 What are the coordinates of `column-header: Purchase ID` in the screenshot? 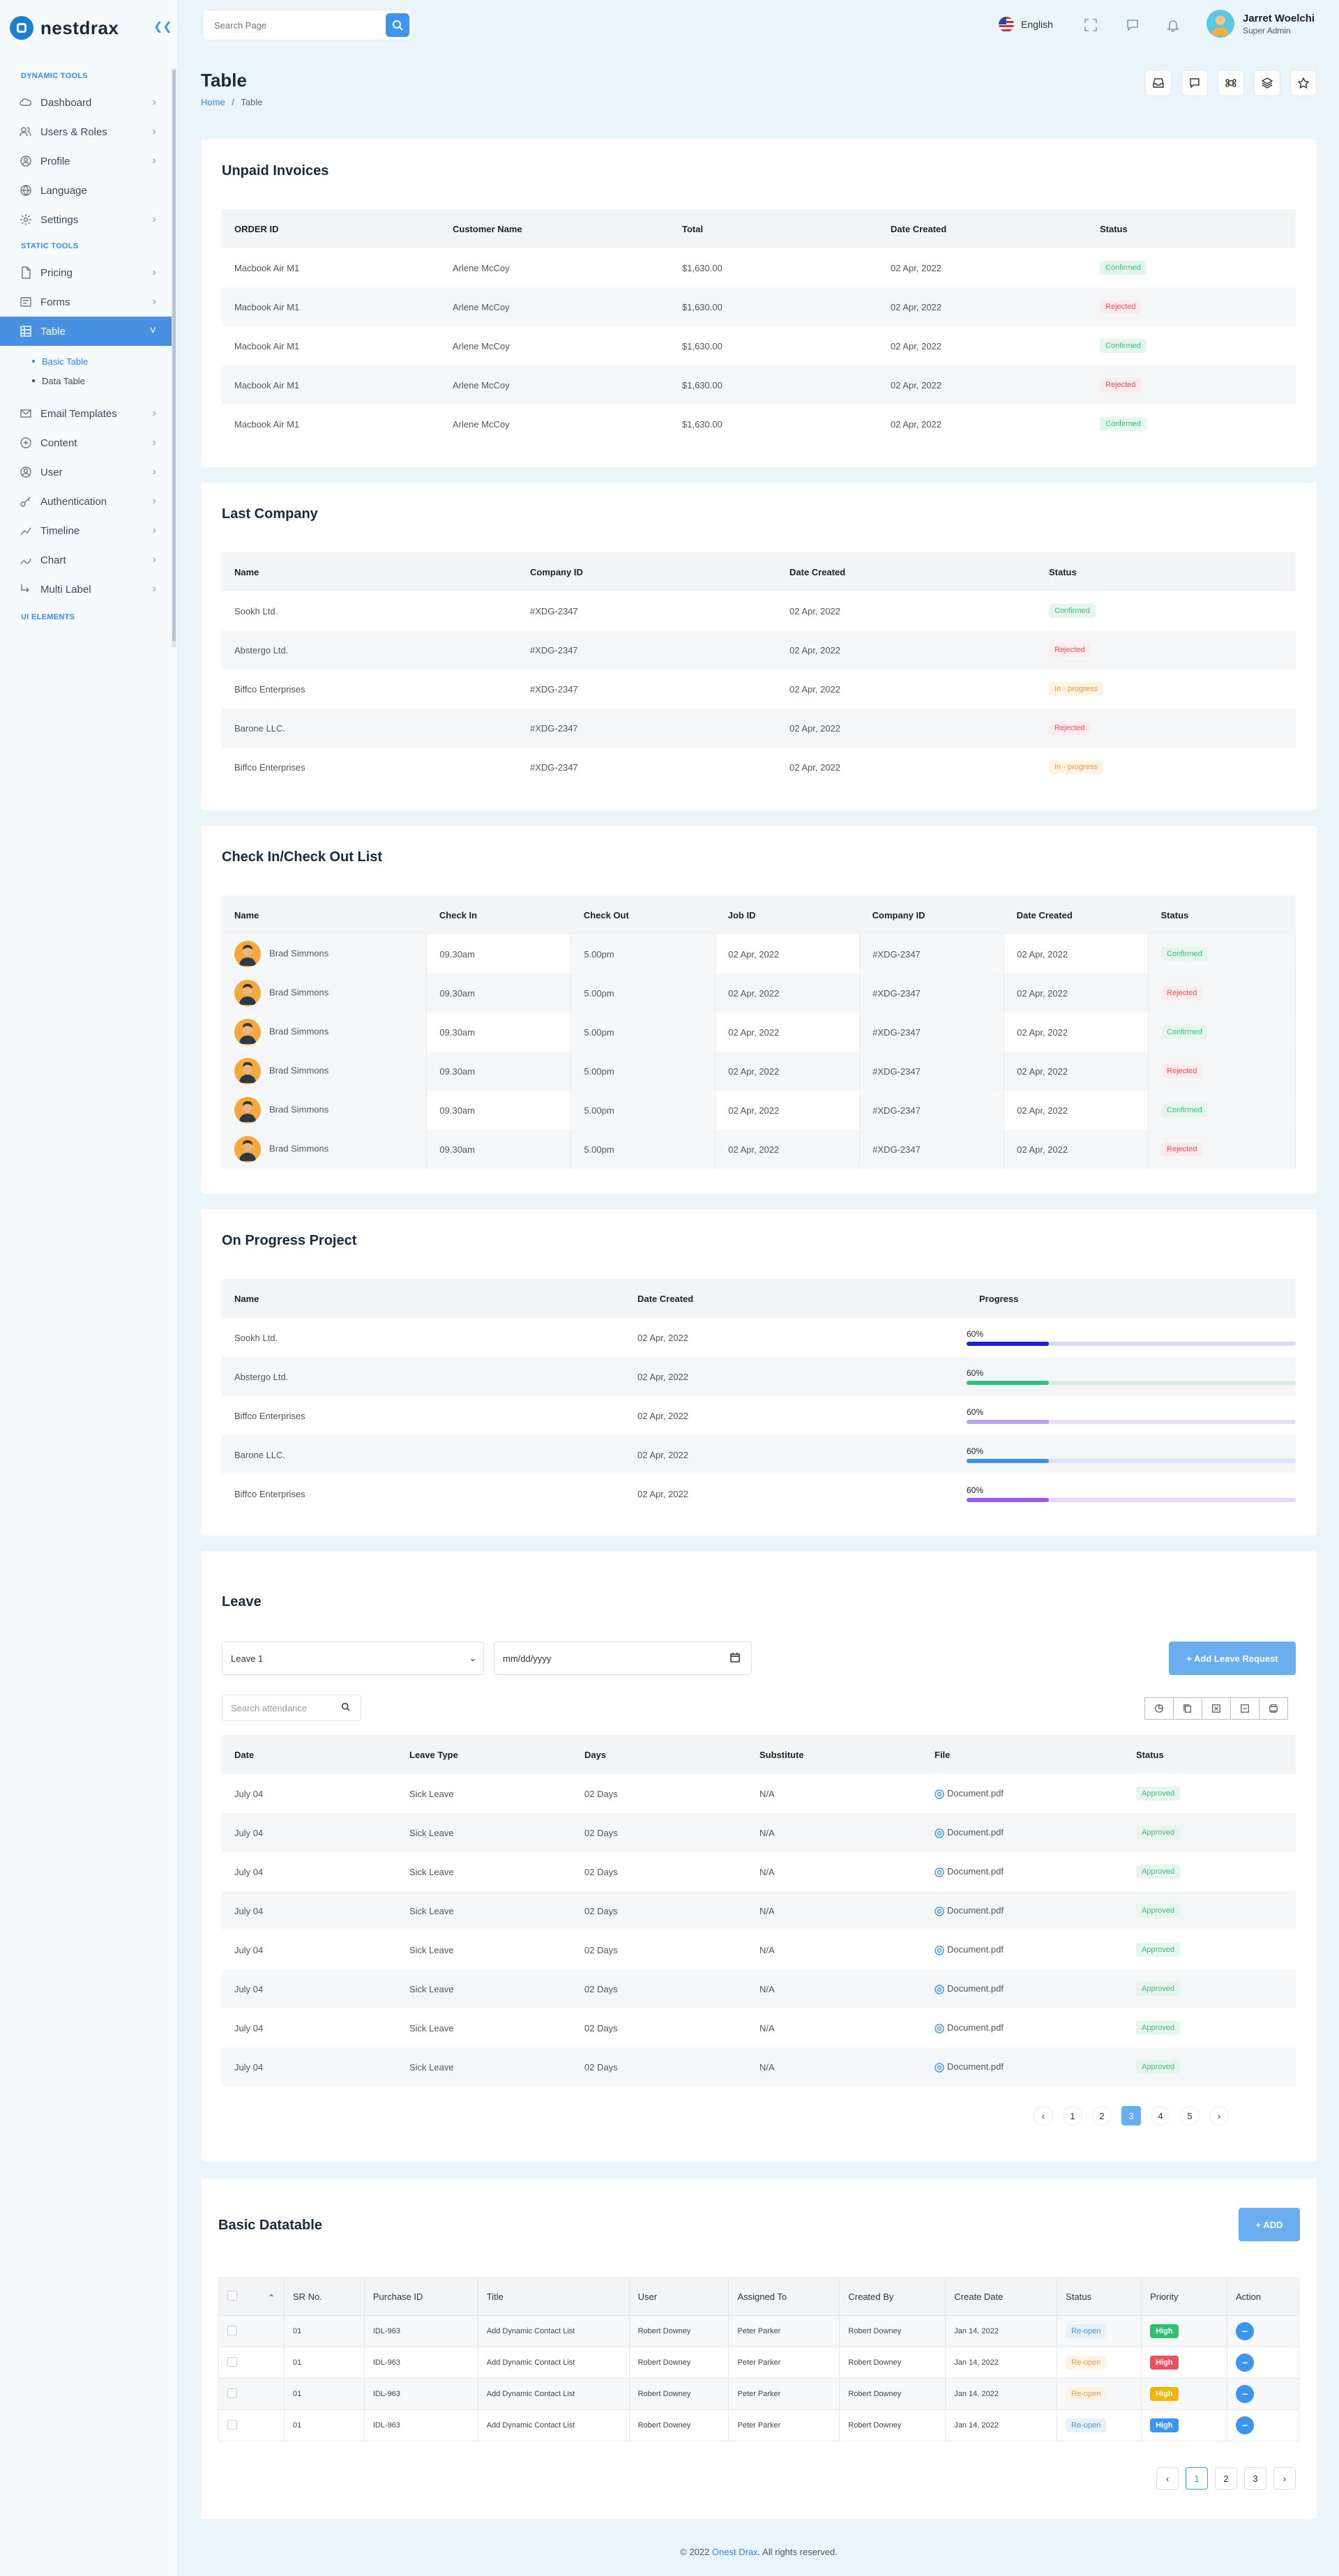 It's located at (420, 2297).